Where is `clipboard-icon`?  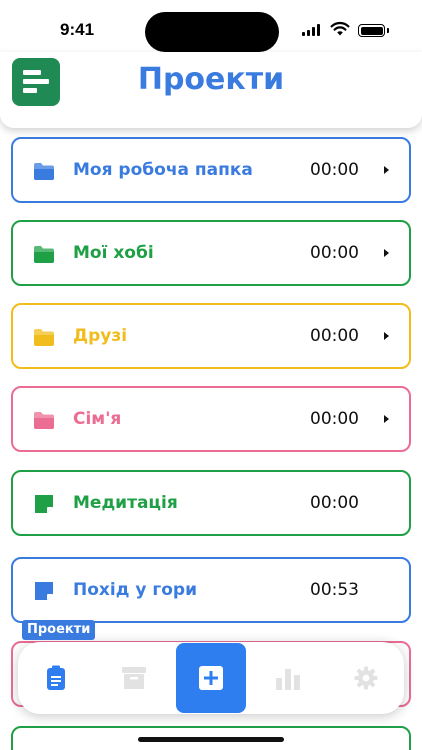
clipboard-icon is located at coordinates (56, 677).